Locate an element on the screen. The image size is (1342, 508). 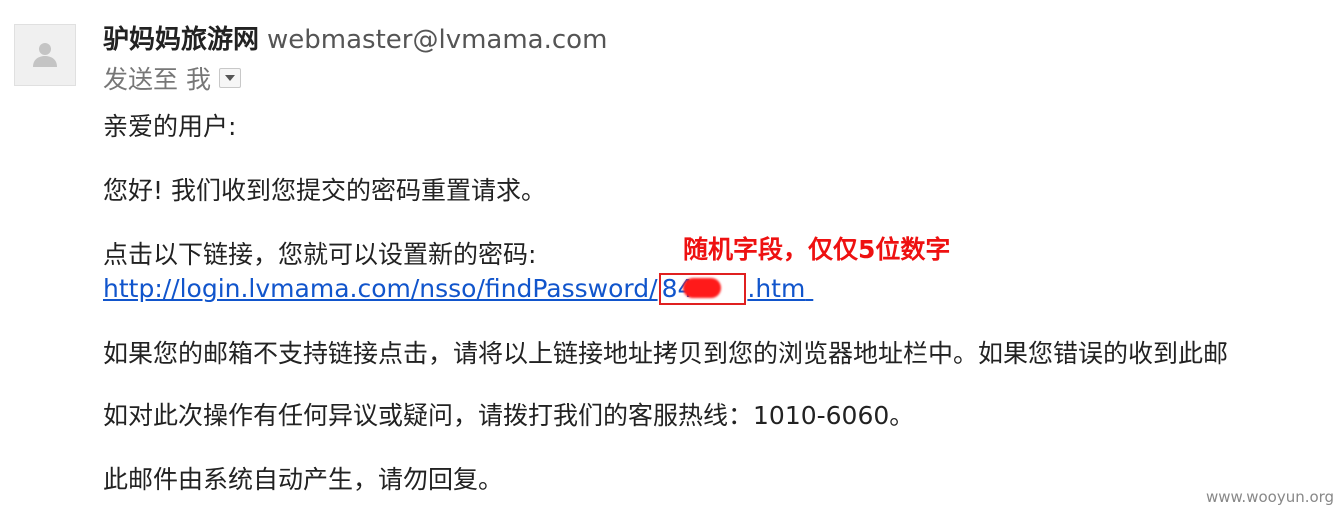
sender-line: 驴妈妈旅游网 webmaster@lvmama.com is located at coordinates (355, 40).